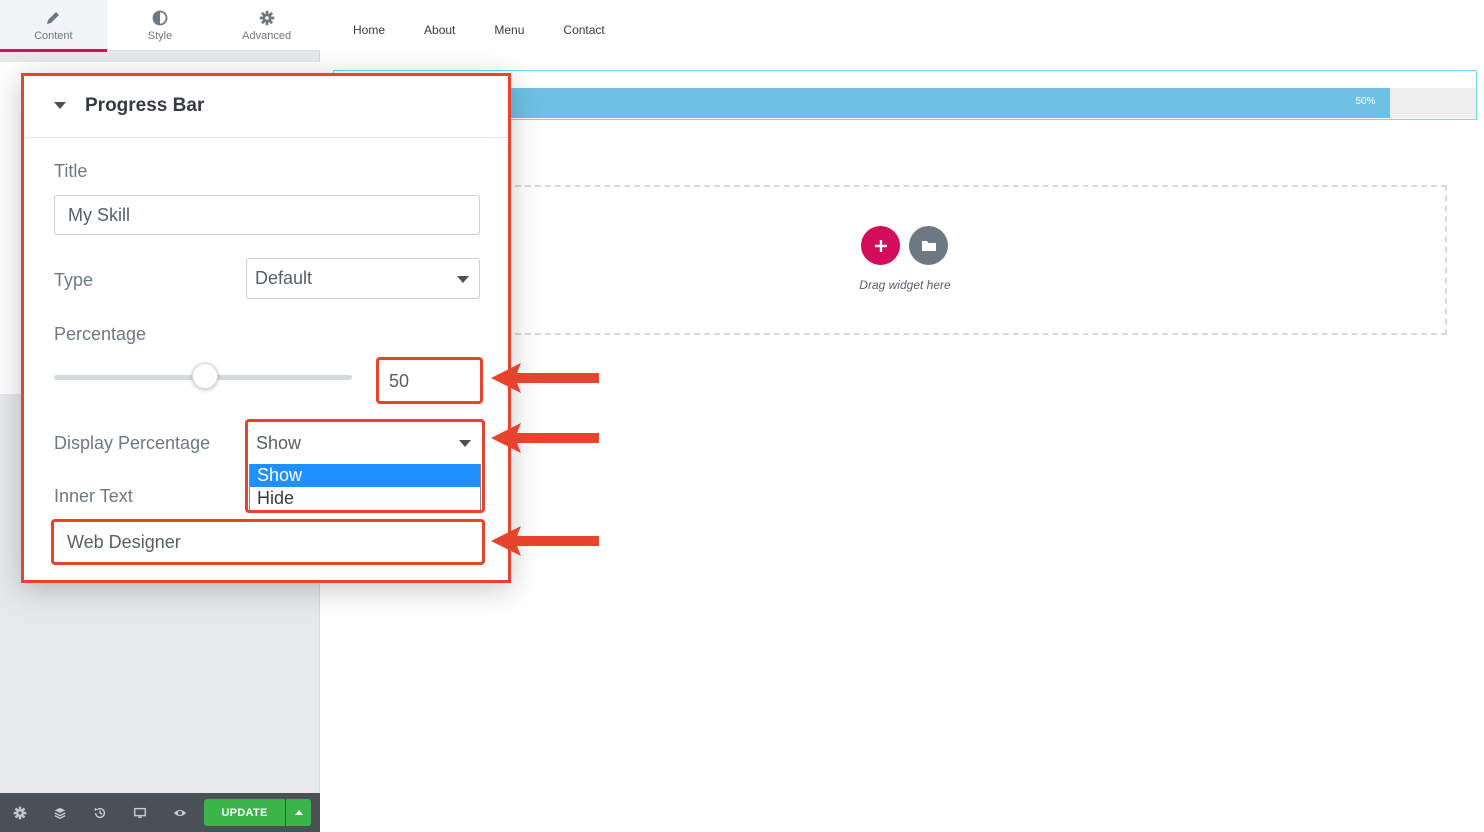 Image resolution: width=1484 pixels, height=832 pixels. I want to click on settings-icon, so click(20, 812).